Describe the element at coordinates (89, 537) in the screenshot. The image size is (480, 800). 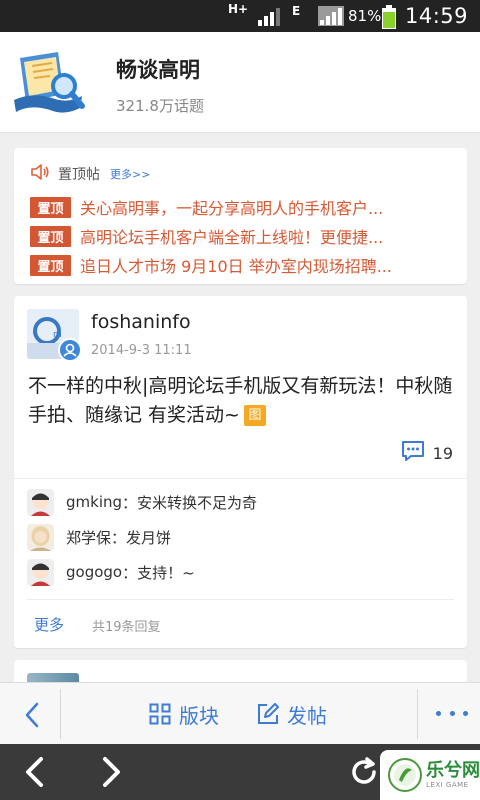
I see `reply-user: 郑学保` at that location.